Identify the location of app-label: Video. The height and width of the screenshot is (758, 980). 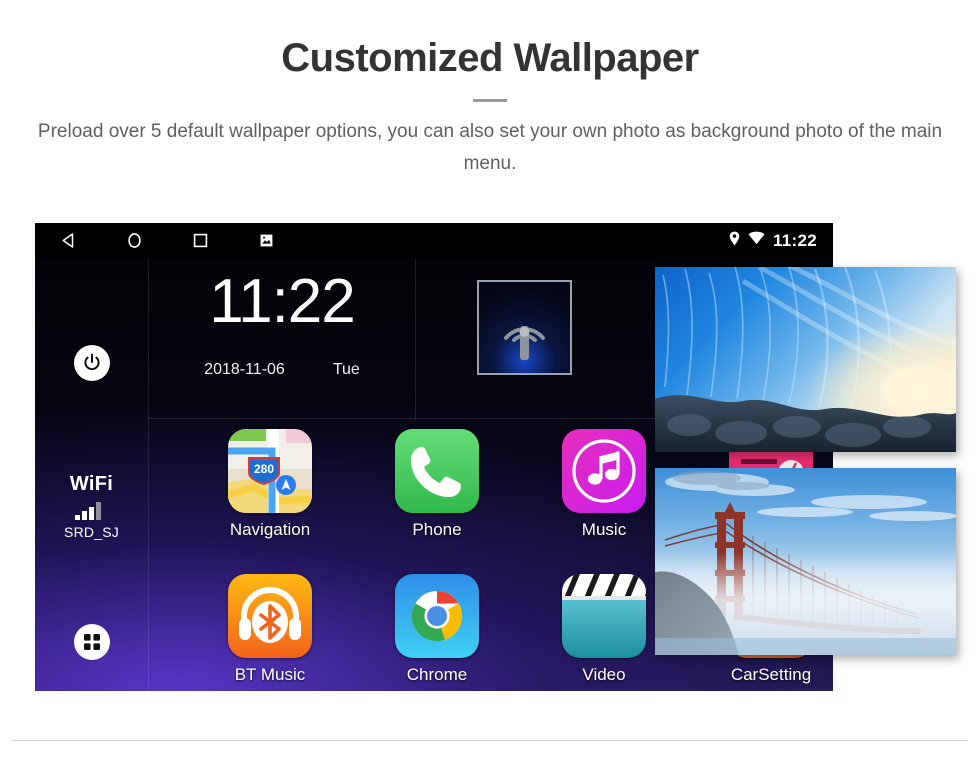
(604, 674).